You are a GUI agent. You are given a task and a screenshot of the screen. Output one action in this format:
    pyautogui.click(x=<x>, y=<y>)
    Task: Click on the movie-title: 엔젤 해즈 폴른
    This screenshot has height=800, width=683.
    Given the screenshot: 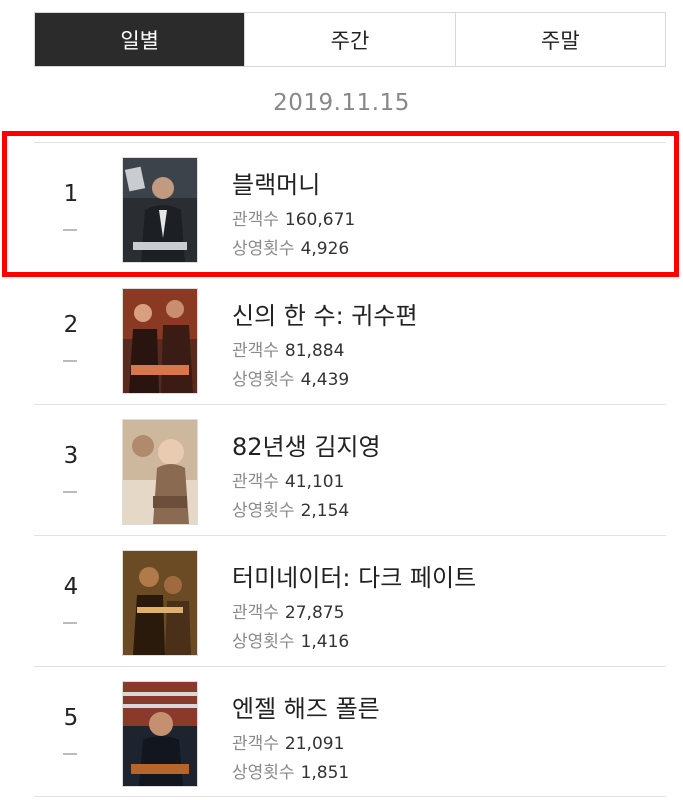 What is the action you would take?
    pyautogui.click(x=306, y=706)
    